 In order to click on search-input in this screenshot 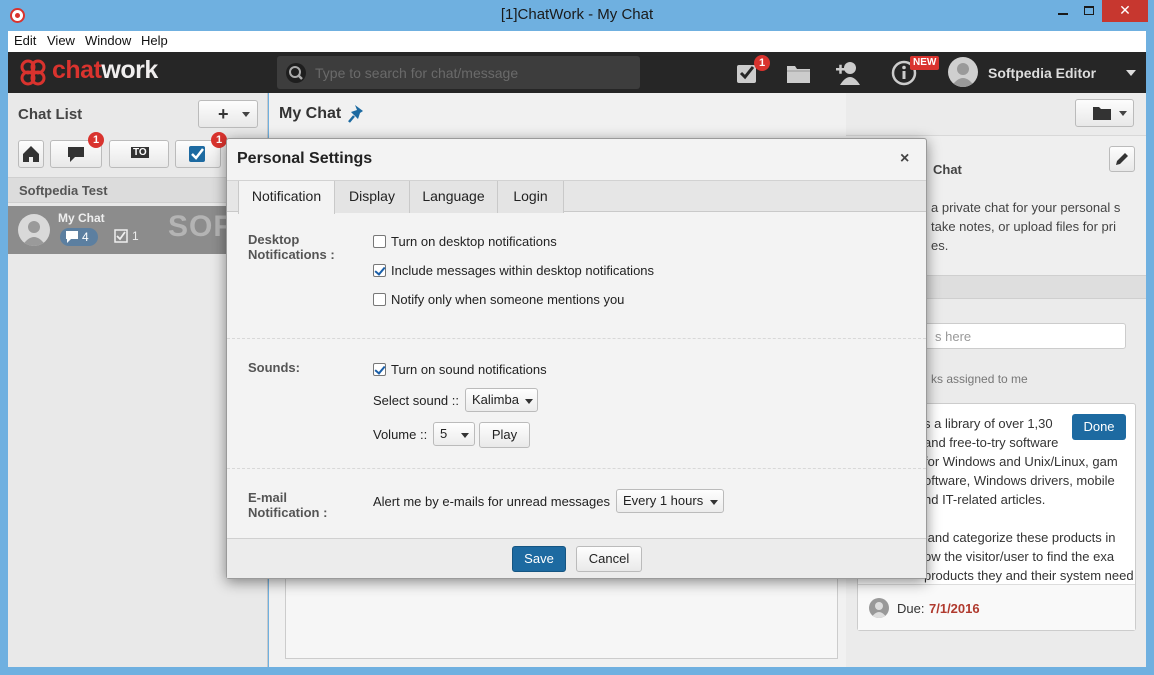, I will do `click(473, 73)`.